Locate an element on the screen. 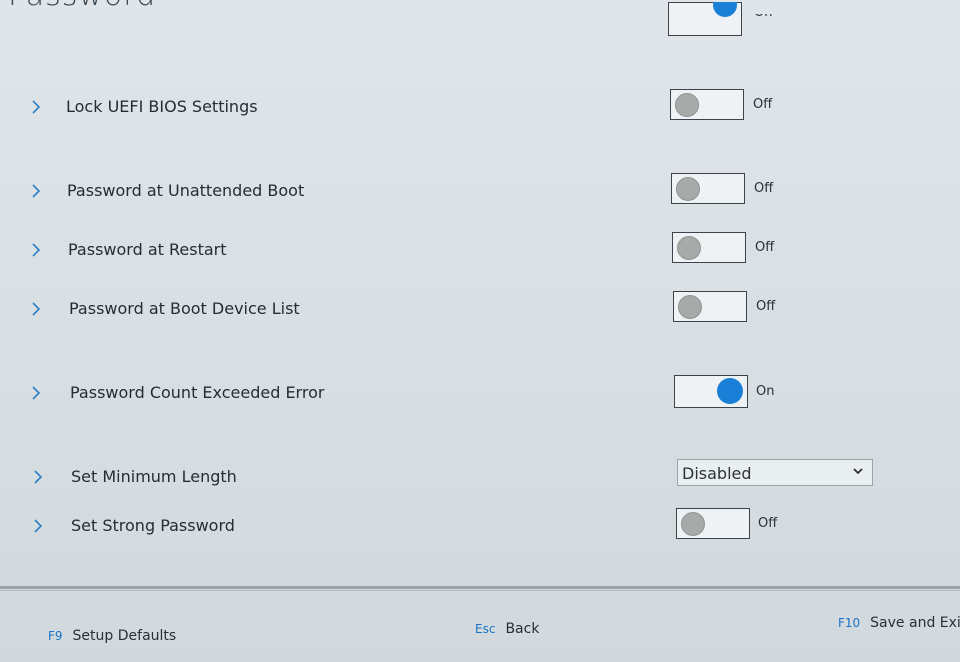 The width and height of the screenshot is (960, 662). toggle-state: On is located at coordinates (765, 391).